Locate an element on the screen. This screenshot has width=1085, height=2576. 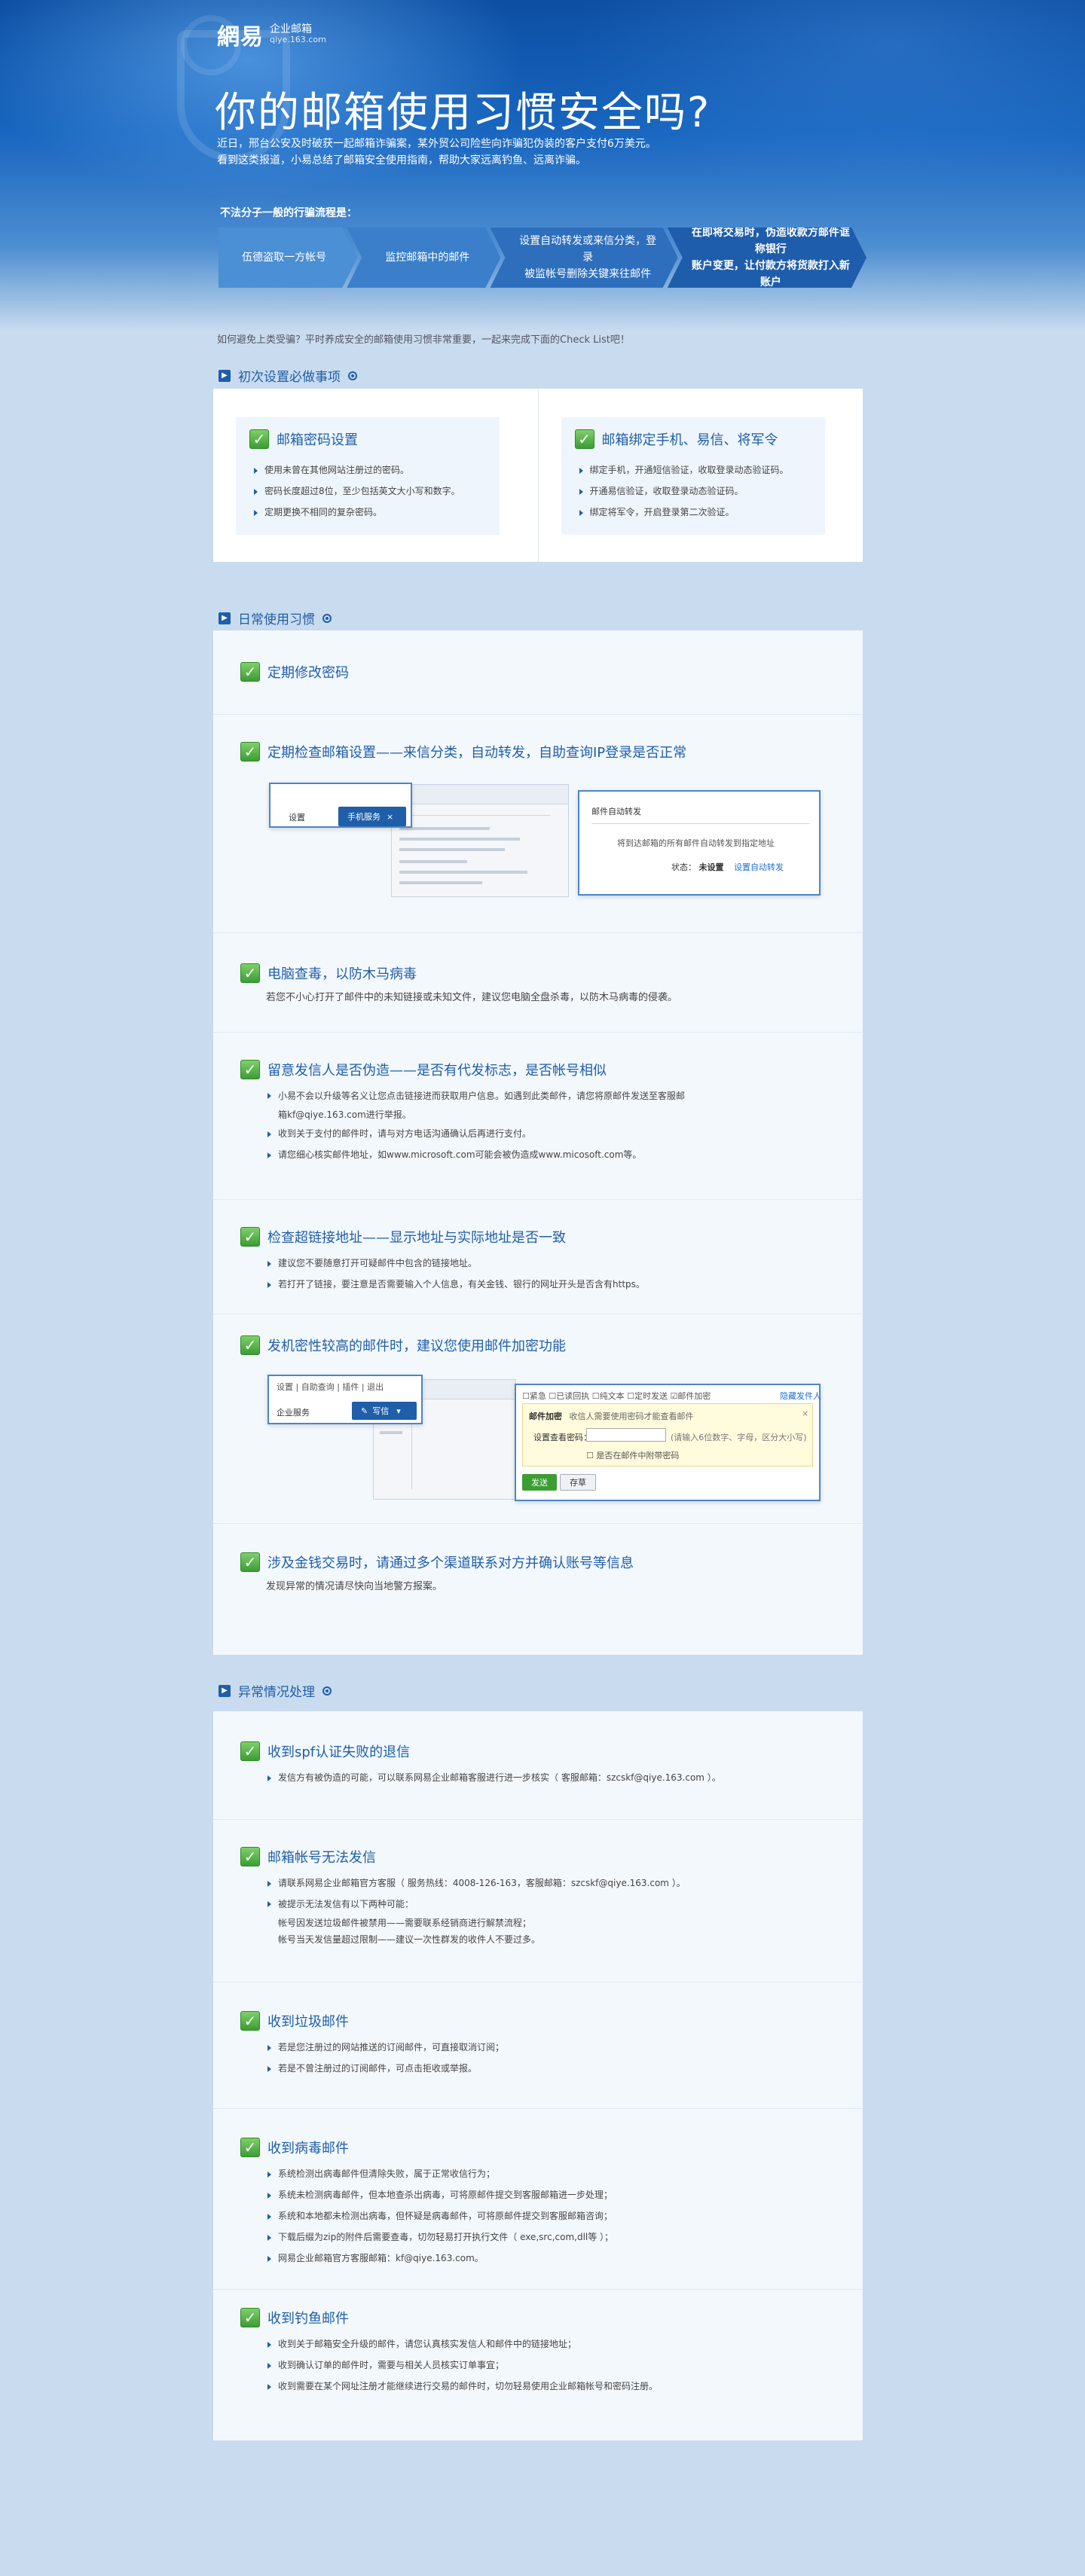
menu-row: 设置 | 自助查询 | 插件 | 退出 is located at coordinates (330, 1387).